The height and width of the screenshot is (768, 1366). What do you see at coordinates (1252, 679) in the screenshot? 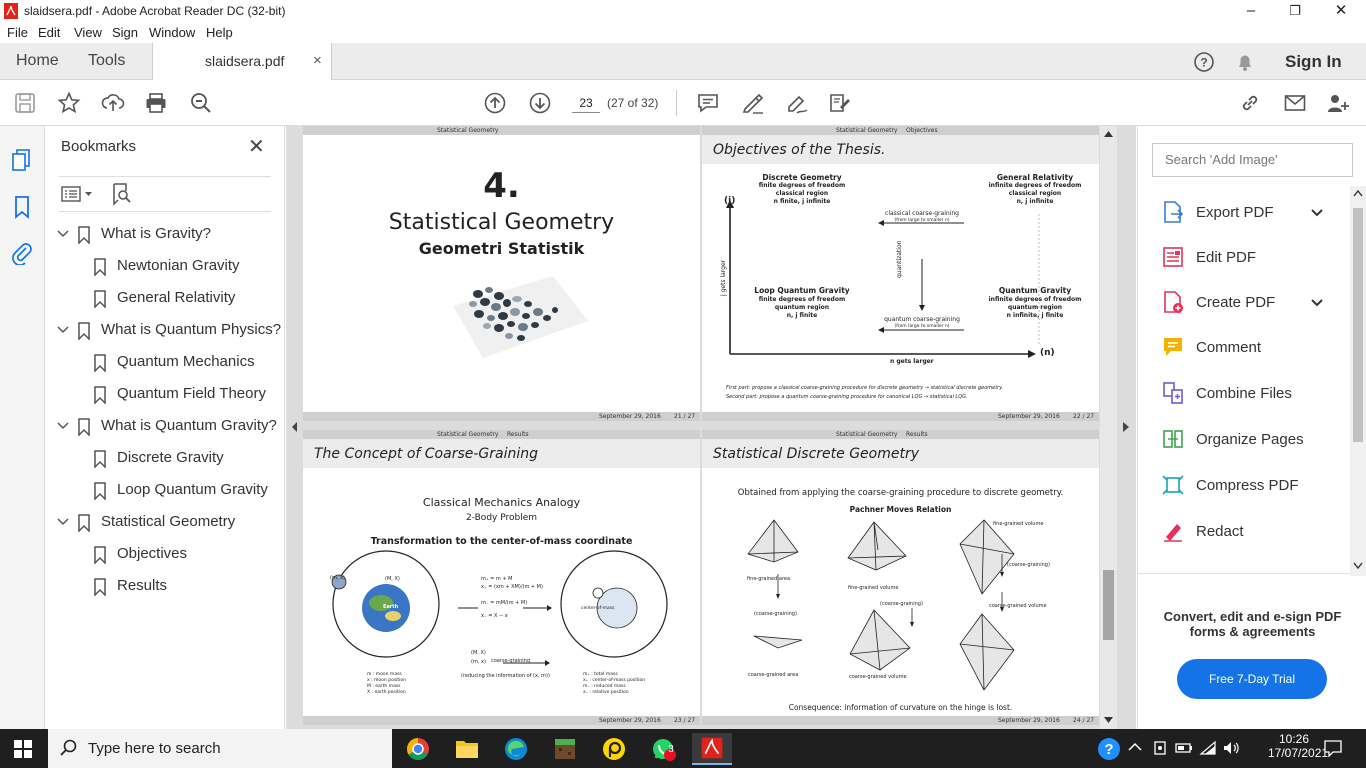
I see `free-trial-button: Free 7-Day Trial` at bounding box center [1252, 679].